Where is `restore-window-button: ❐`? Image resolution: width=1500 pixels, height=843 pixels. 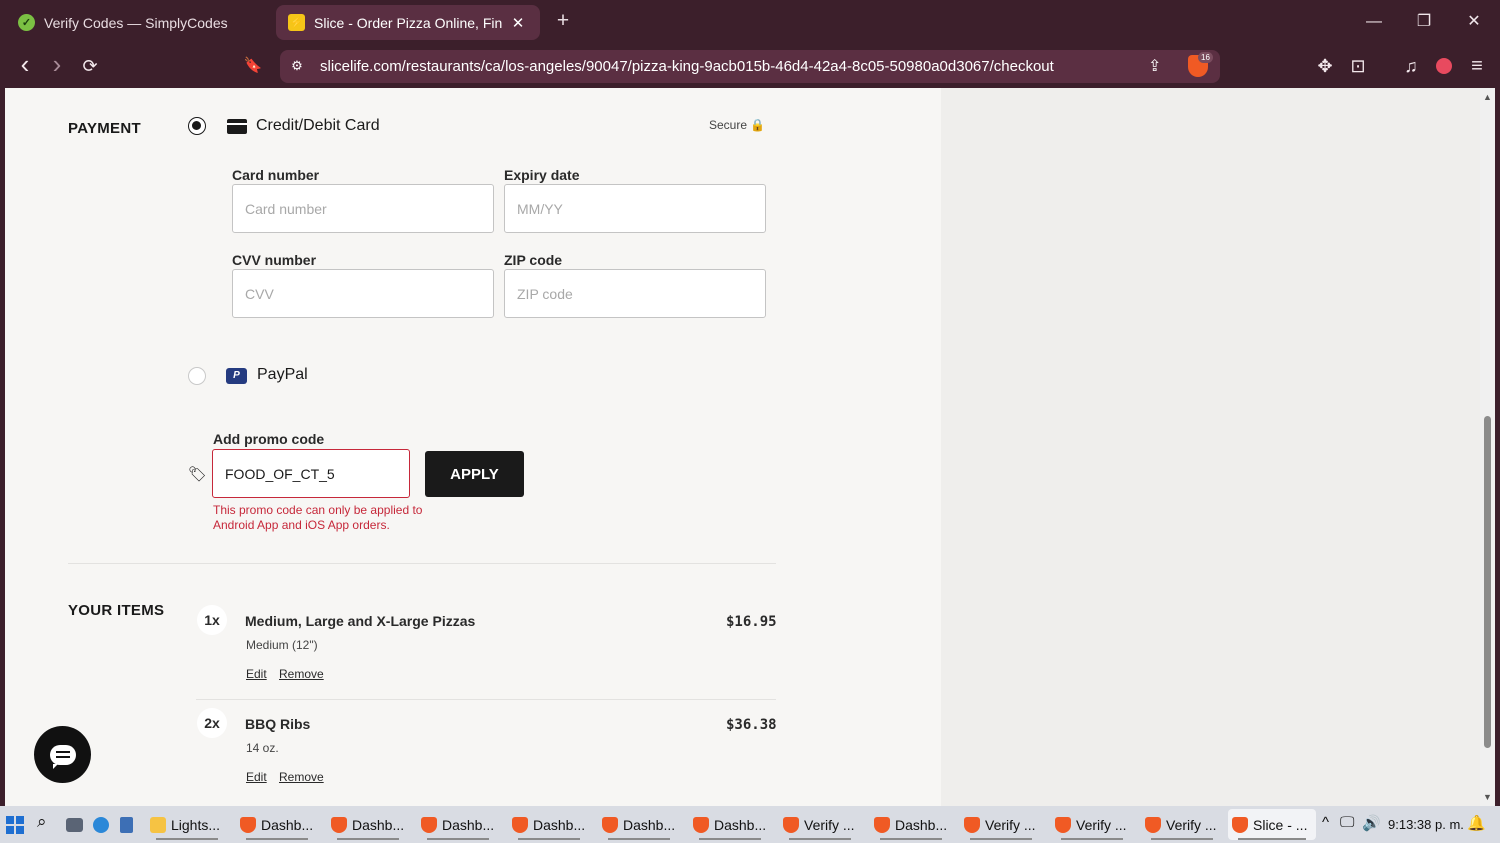
restore-window-button: ❐ is located at coordinates (1424, 22).